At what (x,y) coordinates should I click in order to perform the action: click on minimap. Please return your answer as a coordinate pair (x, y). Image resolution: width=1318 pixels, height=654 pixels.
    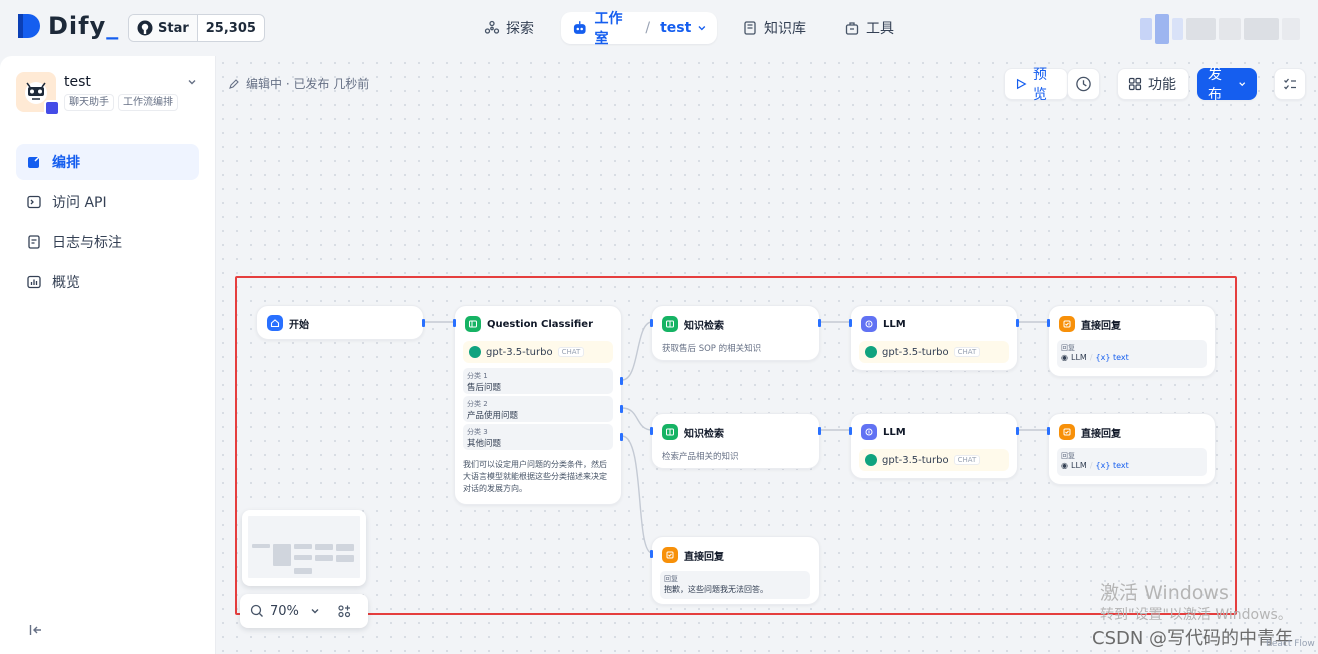
    Looking at the image, I should click on (304, 548).